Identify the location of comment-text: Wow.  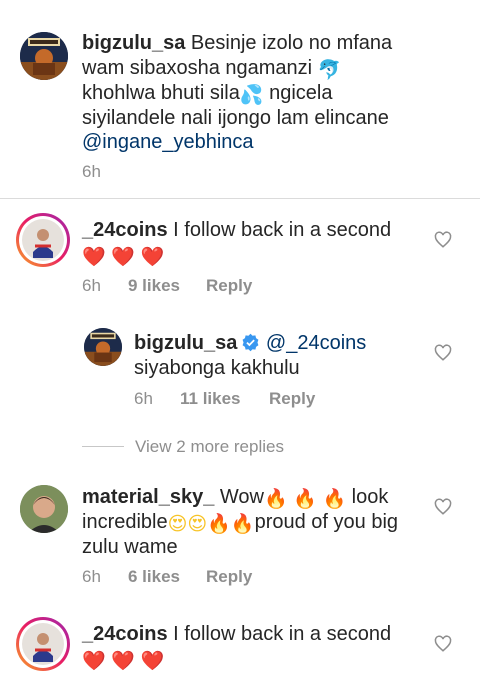
(241, 497).